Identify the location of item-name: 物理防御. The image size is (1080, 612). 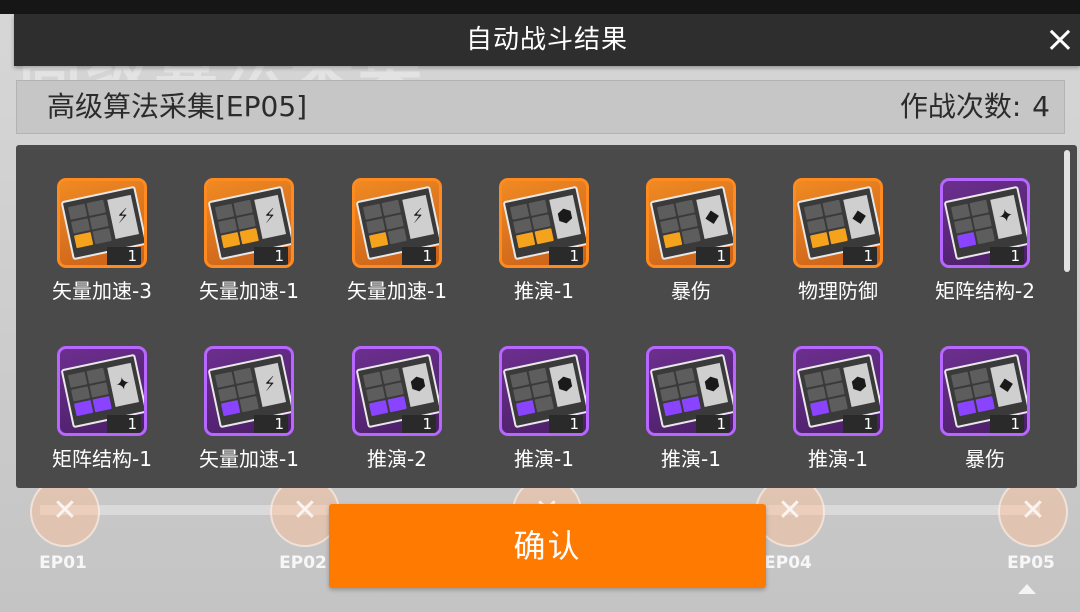
(838, 291).